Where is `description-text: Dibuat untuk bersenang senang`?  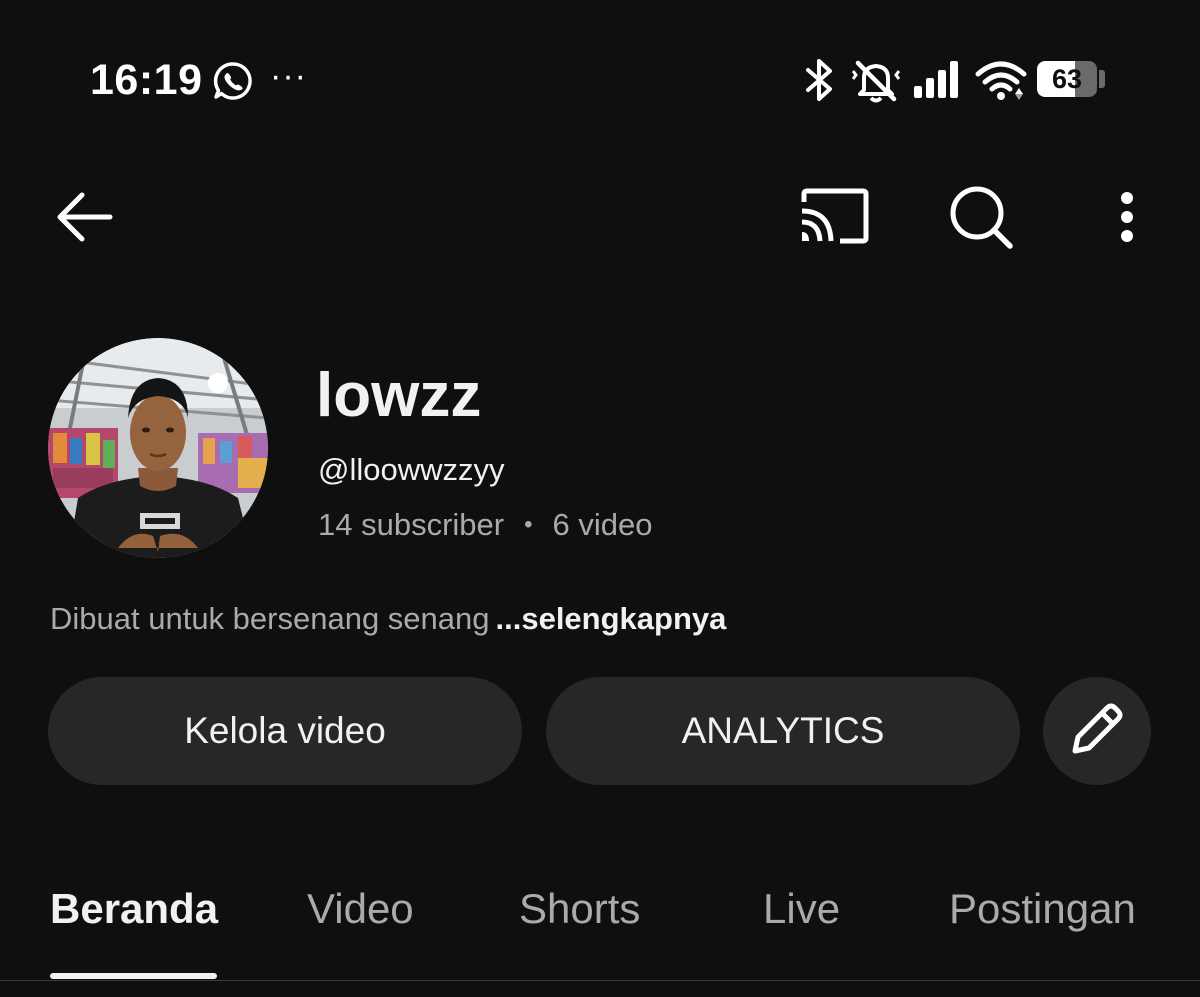 description-text: Dibuat untuk bersenang senang is located at coordinates (270, 618).